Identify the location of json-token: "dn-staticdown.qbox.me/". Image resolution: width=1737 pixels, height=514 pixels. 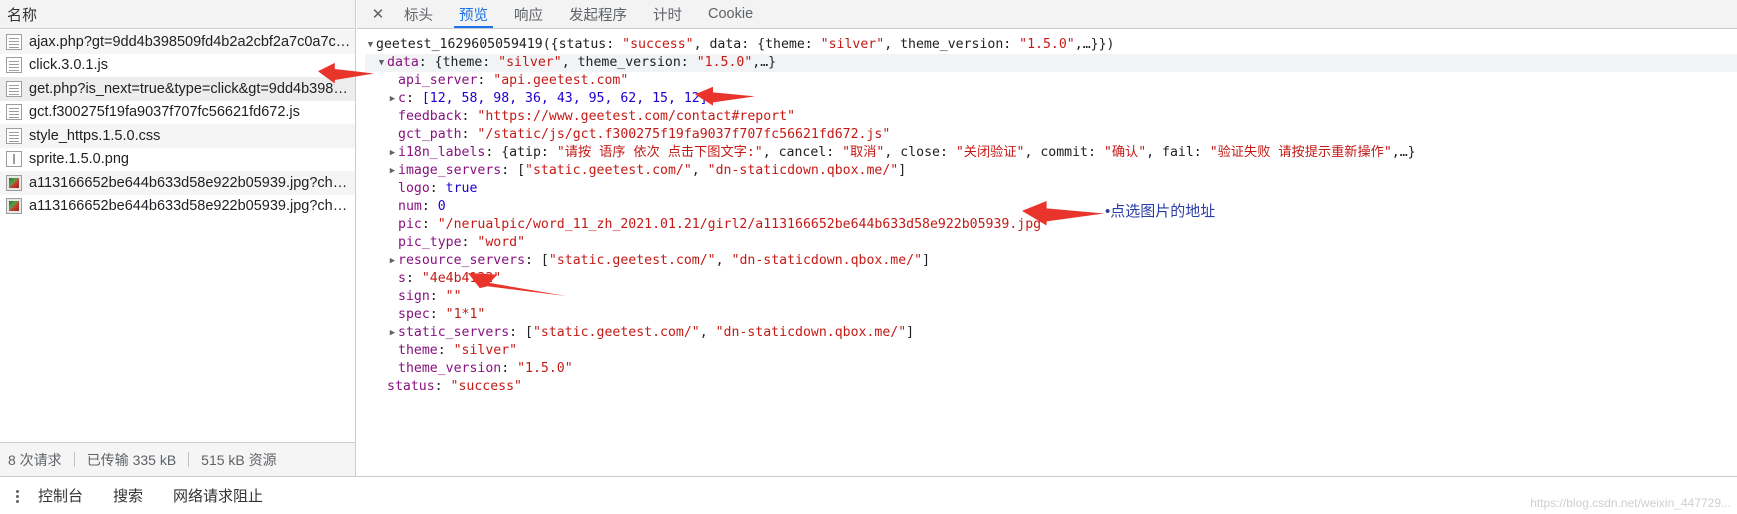
(803, 170).